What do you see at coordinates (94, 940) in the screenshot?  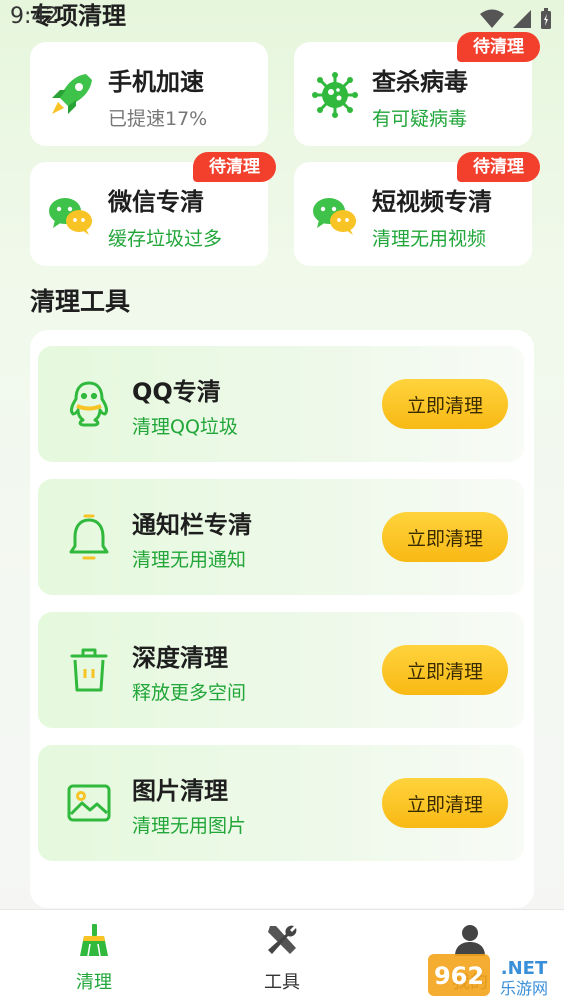 I see `broom-icon` at bounding box center [94, 940].